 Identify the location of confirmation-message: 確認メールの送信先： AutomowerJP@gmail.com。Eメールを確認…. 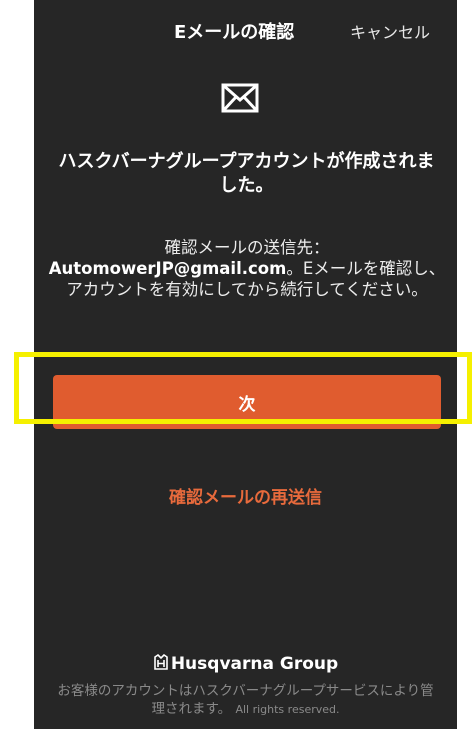
(247, 268).